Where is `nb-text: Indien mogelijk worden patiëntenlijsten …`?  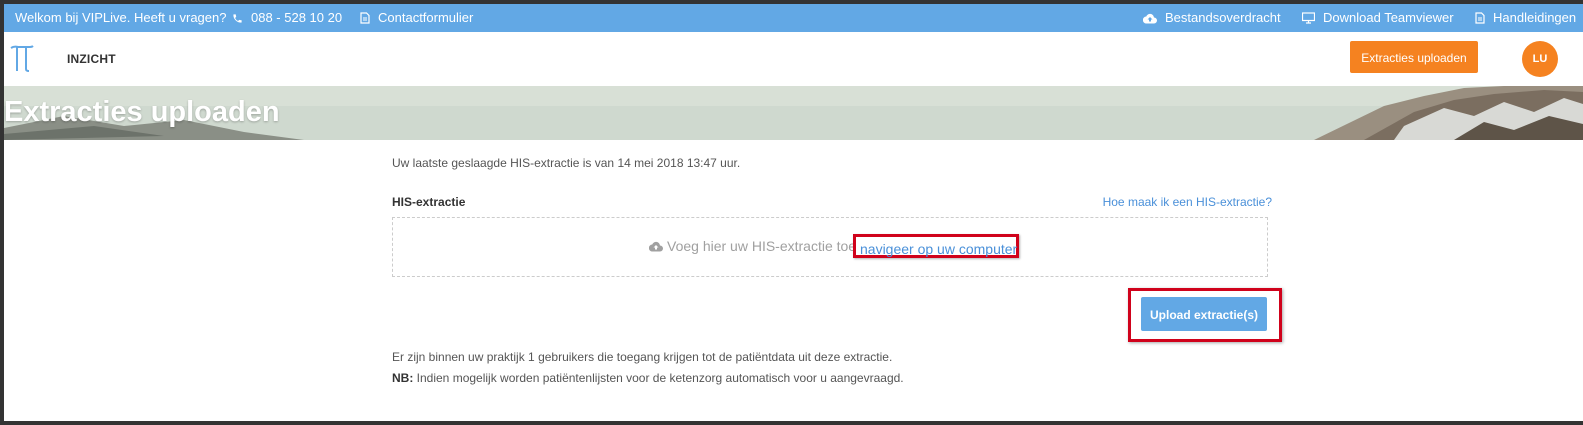
nb-text: Indien mogelijk worden patiëntenlijsten … is located at coordinates (658, 378).